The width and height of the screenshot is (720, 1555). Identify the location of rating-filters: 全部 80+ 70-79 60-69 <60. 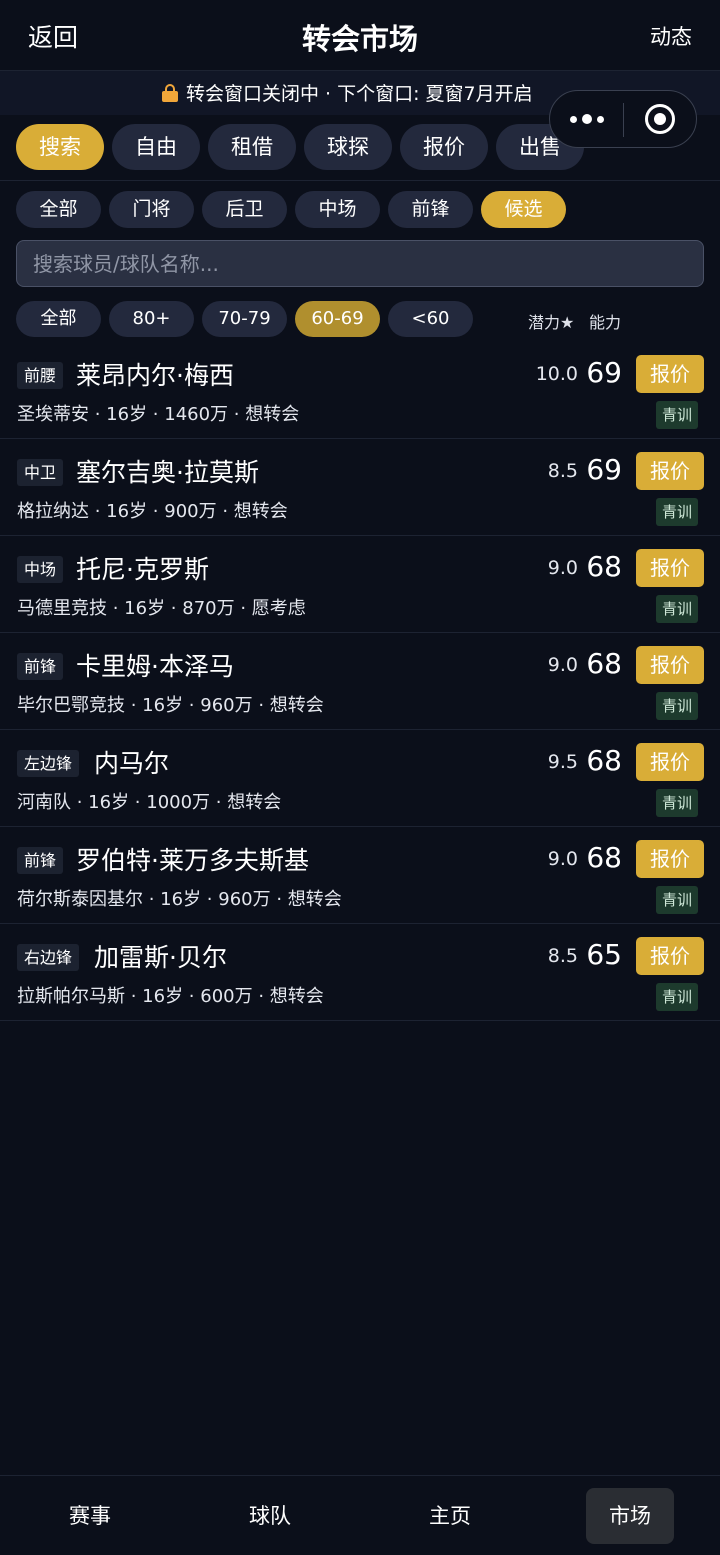
(244, 319).